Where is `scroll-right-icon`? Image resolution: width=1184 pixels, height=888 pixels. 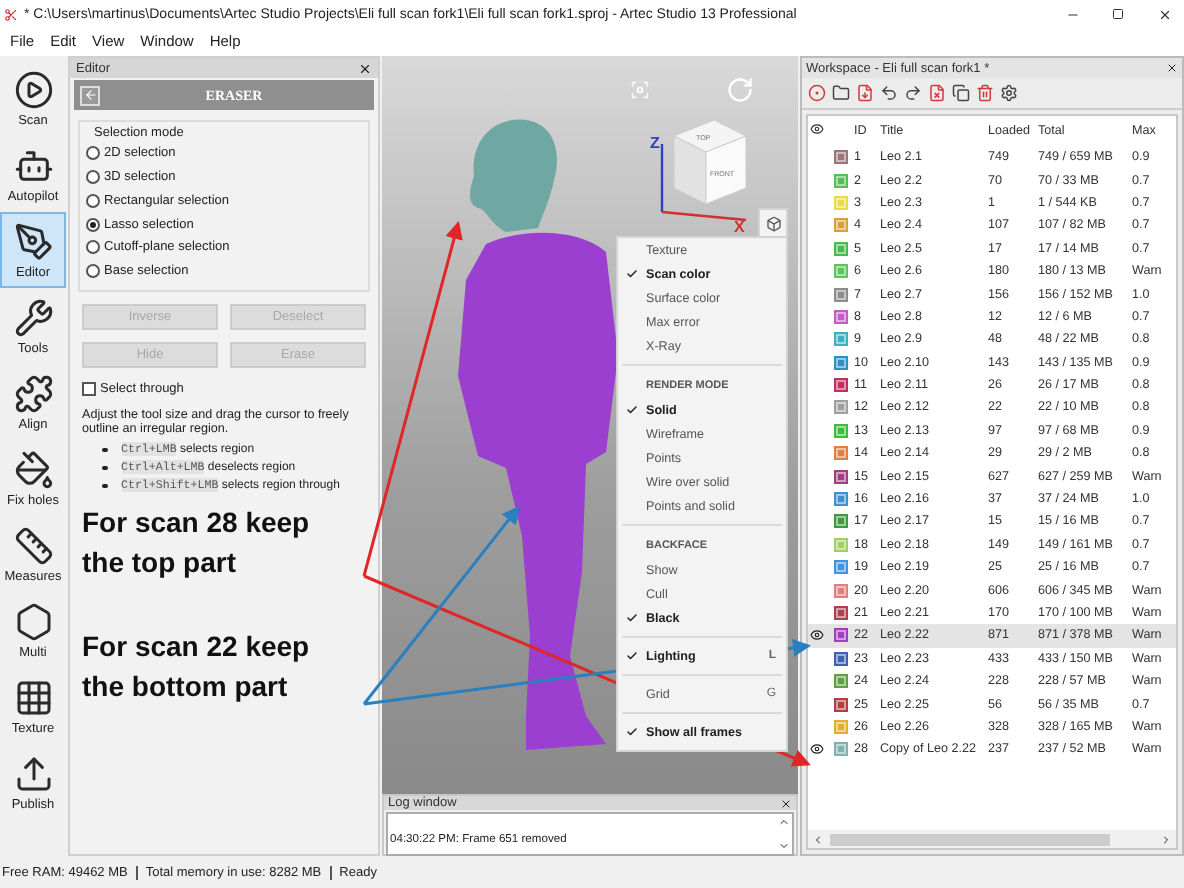 scroll-right-icon is located at coordinates (1166, 839).